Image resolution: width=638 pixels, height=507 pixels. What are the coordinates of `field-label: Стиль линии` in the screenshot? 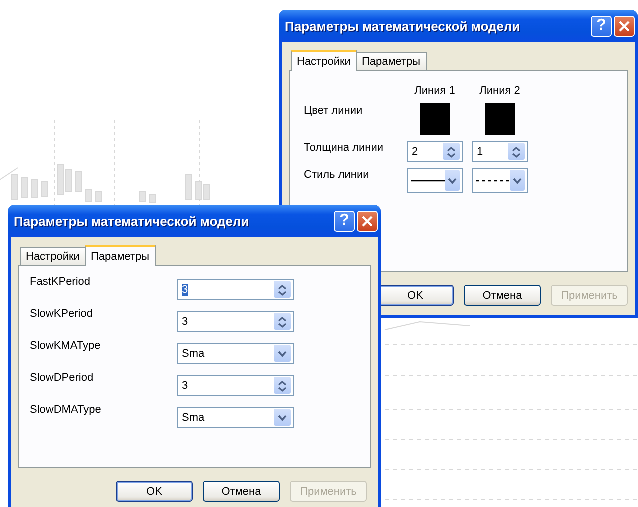 It's located at (337, 175).